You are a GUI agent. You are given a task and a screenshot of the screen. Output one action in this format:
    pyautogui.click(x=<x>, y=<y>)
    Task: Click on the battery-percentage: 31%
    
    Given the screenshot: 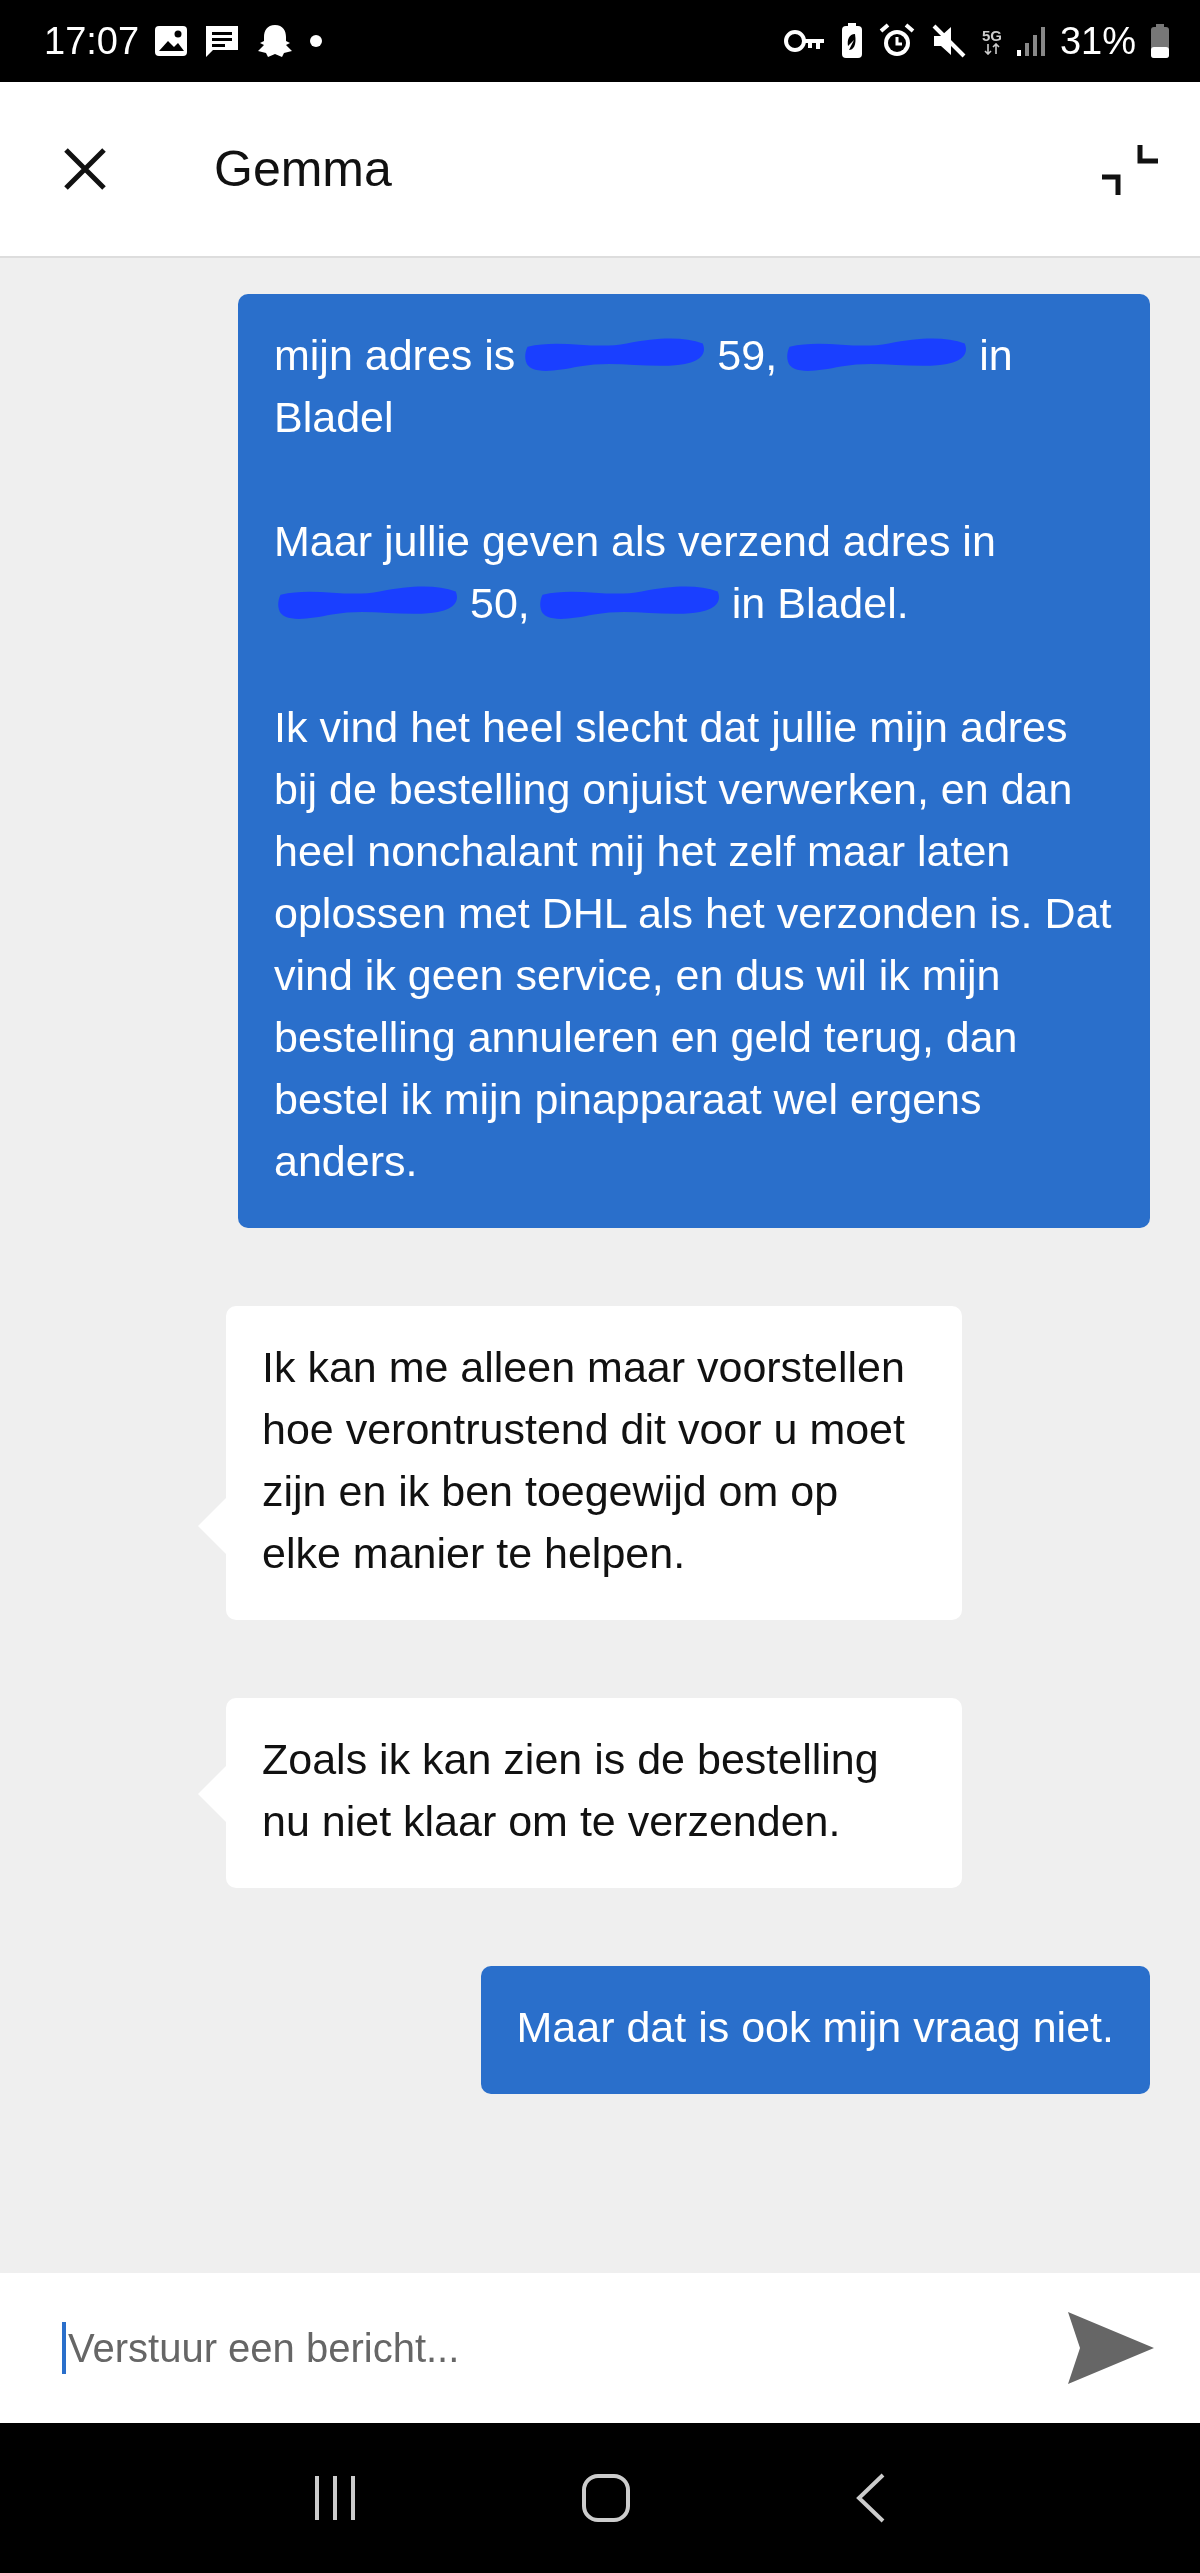 What is the action you would take?
    pyautogui.click(x=1097, y=41)
    